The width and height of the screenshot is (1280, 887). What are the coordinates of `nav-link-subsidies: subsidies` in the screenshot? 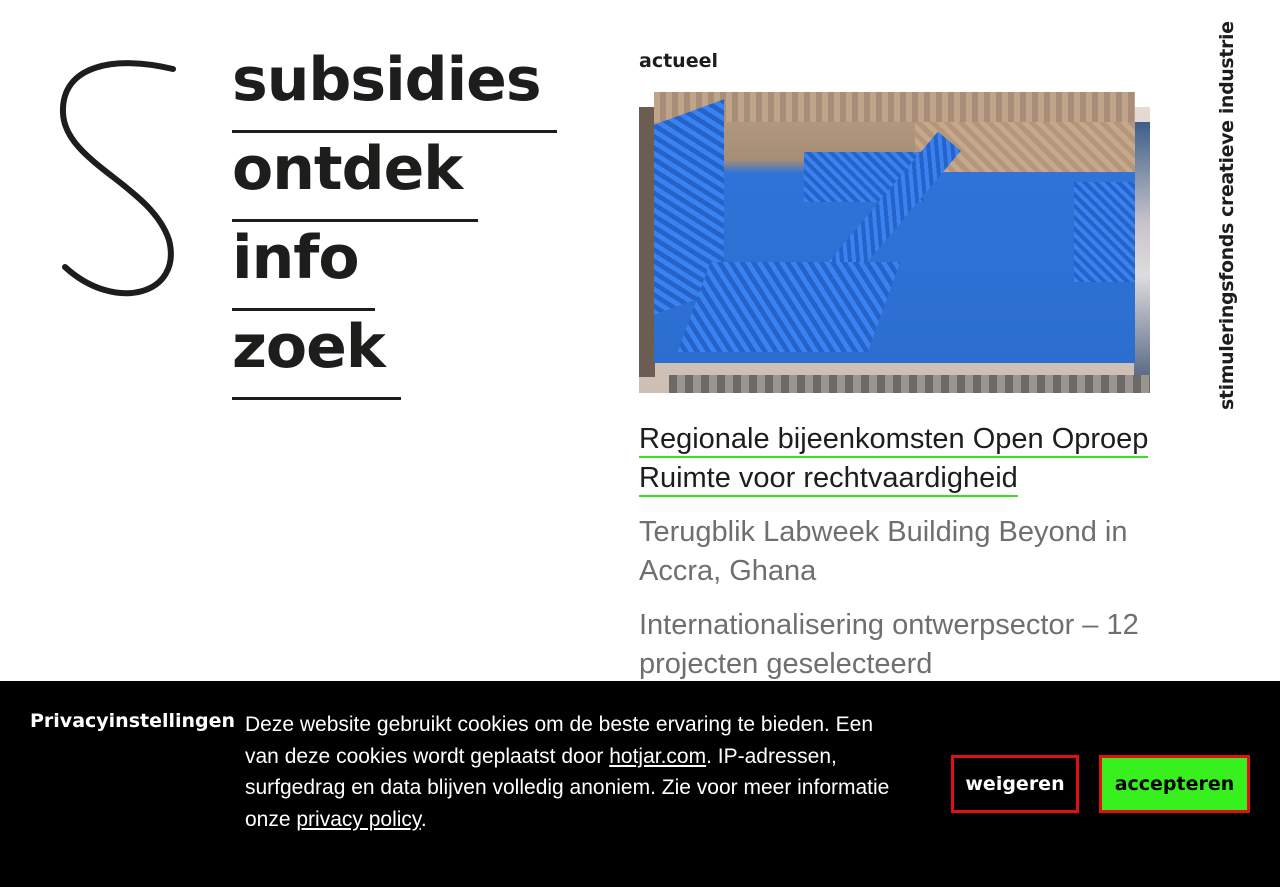 It's located at (394, 89).